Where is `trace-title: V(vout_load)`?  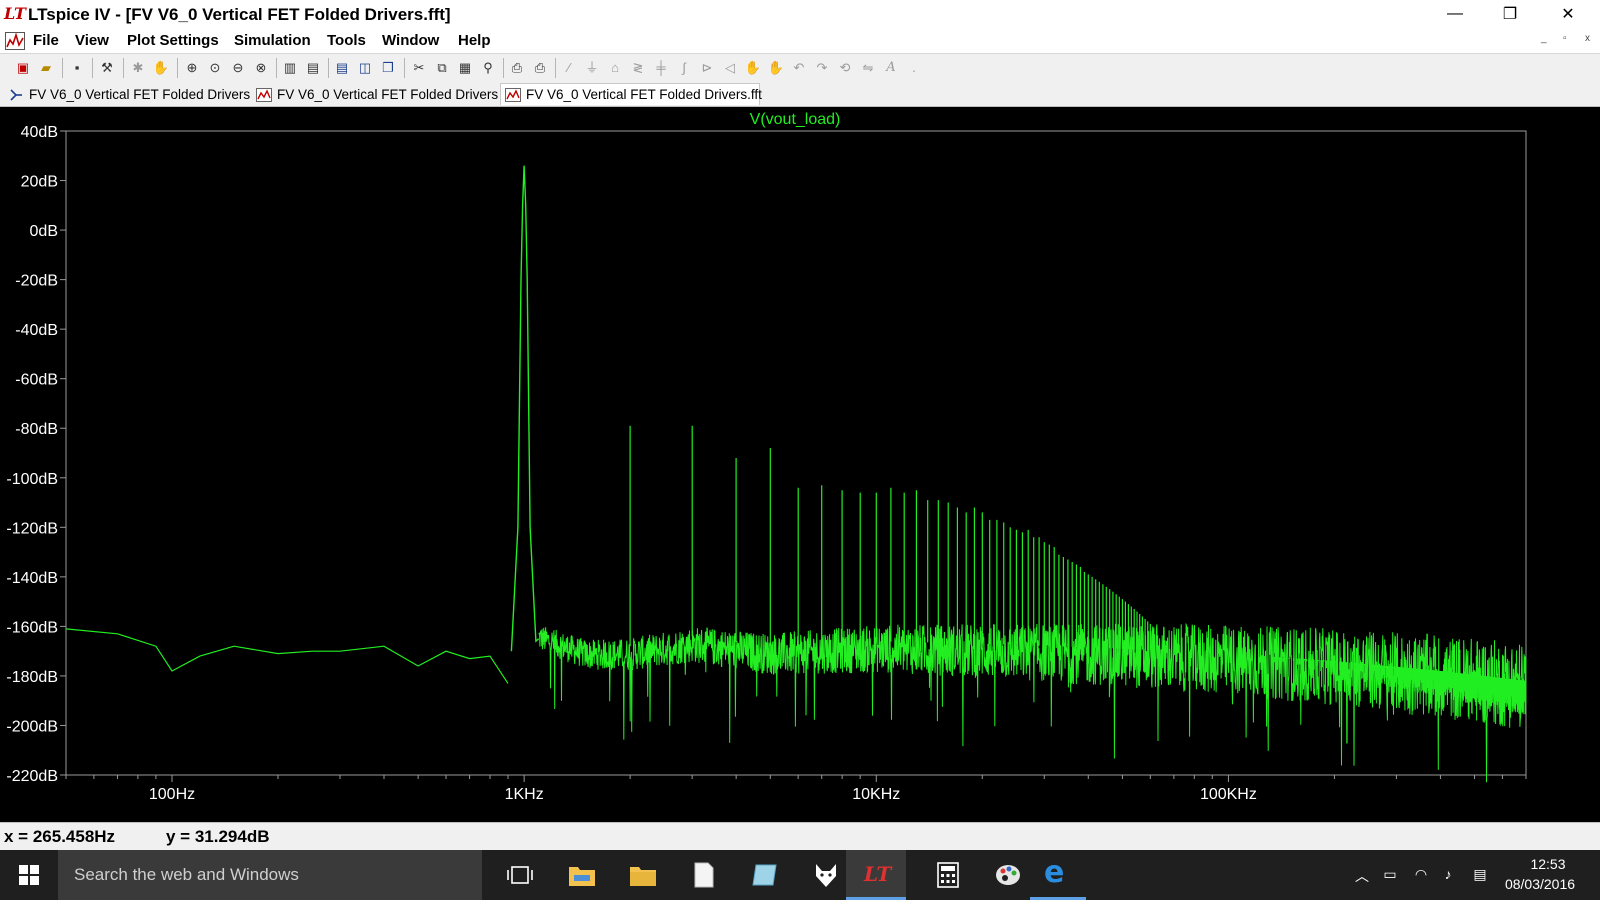 trace-title: V(vout_load) is located at coordinates (795, 119).